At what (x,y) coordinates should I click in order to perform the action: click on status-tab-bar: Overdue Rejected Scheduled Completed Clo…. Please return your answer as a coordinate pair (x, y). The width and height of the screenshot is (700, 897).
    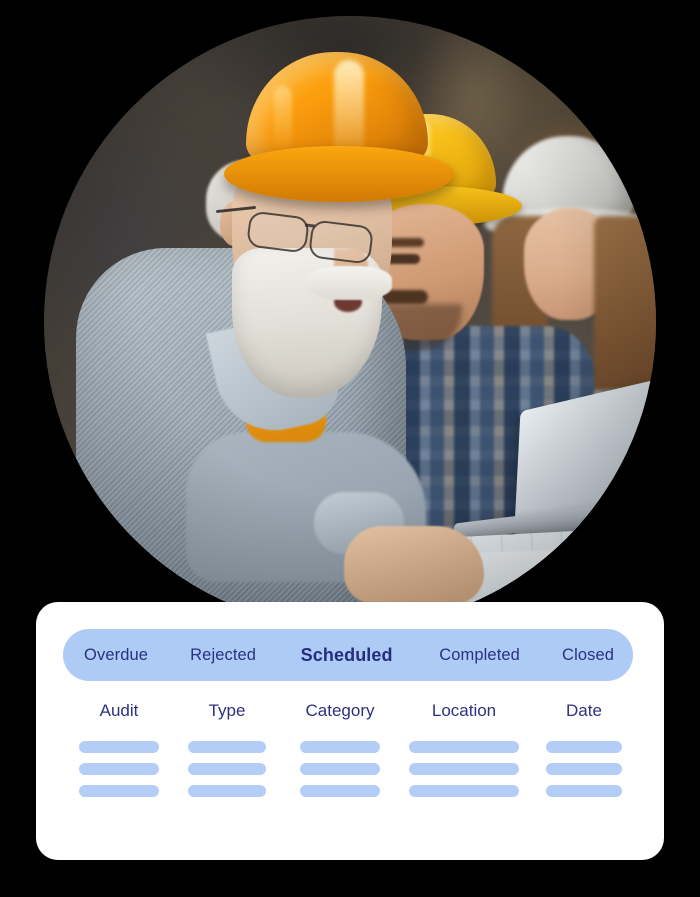
    Looking at the image, I should click on (348, 655).